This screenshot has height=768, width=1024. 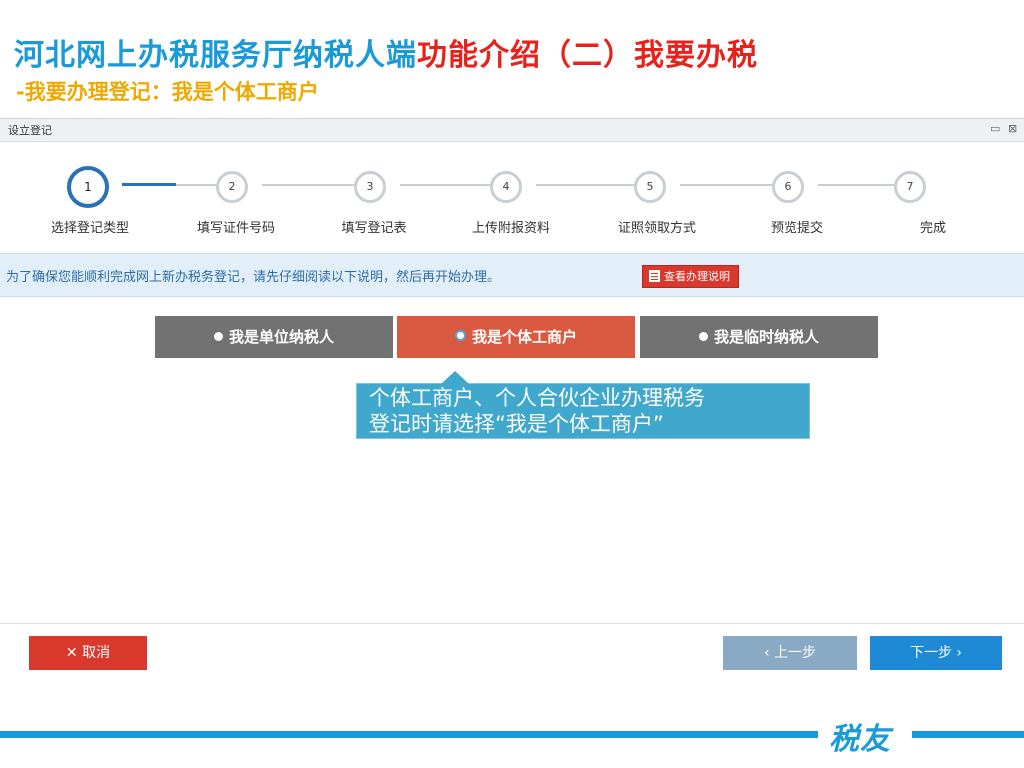 What do you see at coordinates (650, 187) in the screenshot?
I see `step-circle-5: 5` at bounding box center [650, 187].